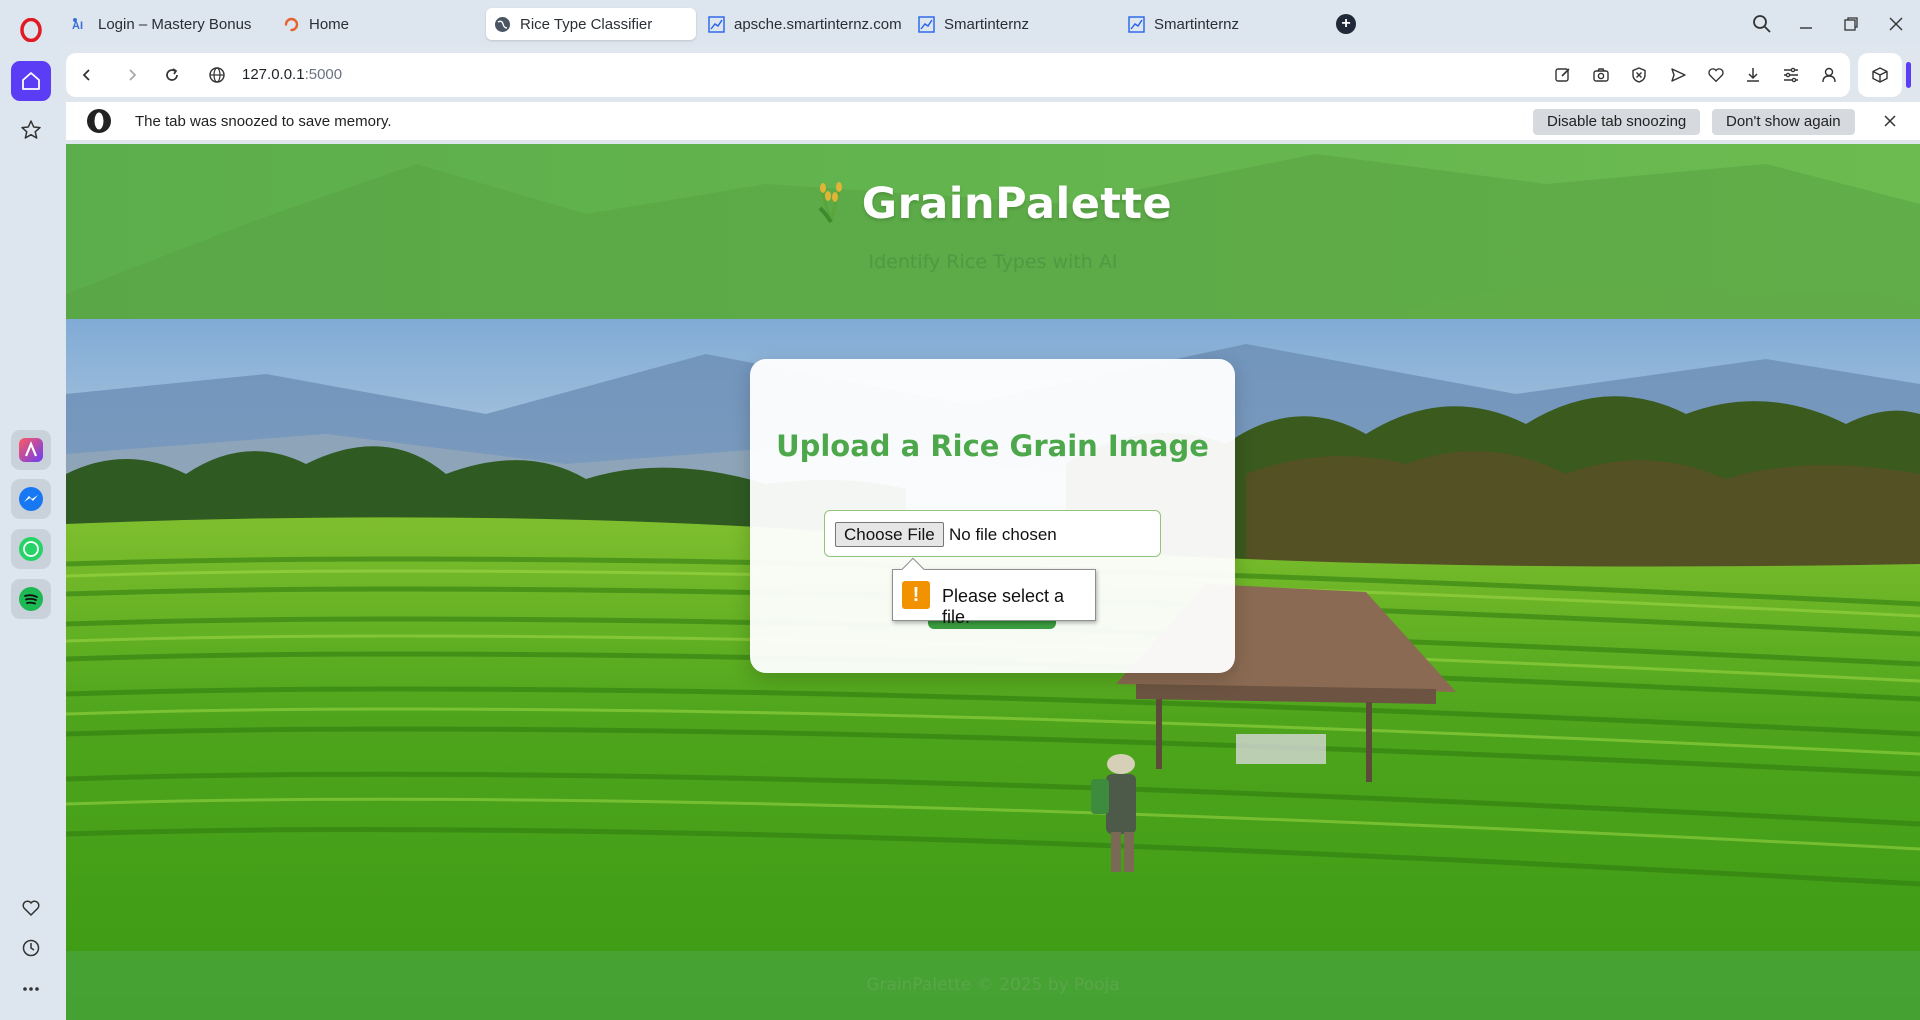 The width and height of the screenshot is (1920, 1020). Describe the element at coordinates (1716, 75) in the screenshot. I see `favorite-heart-icon` at that location.